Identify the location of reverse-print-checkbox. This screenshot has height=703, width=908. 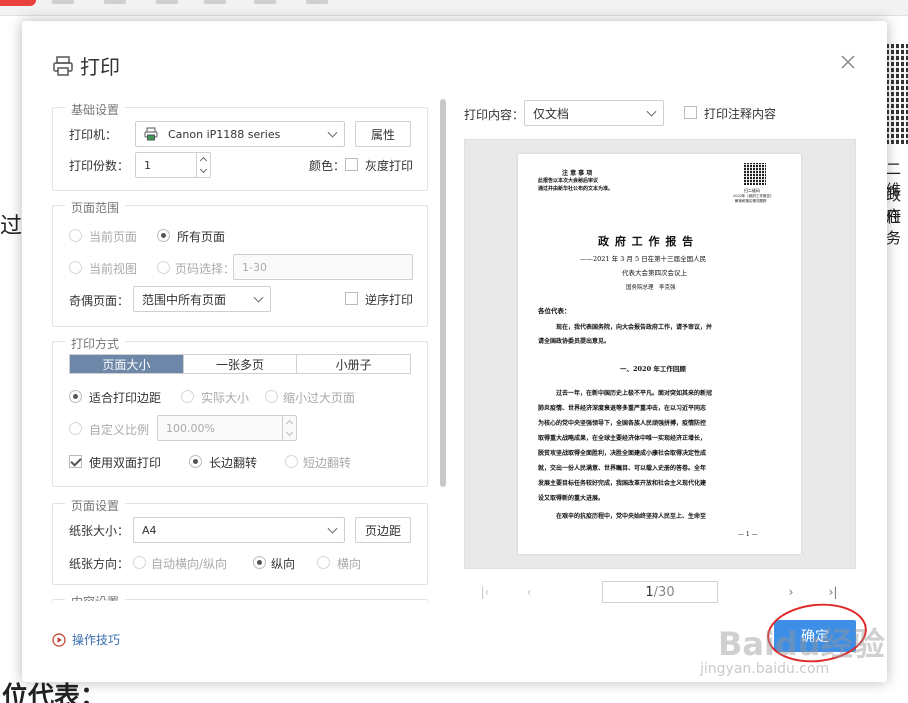
(351, 298).